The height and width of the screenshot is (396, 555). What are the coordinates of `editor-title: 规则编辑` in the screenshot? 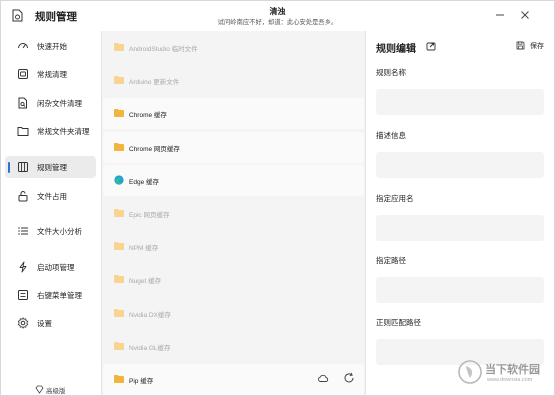 It's located at (396, 49).